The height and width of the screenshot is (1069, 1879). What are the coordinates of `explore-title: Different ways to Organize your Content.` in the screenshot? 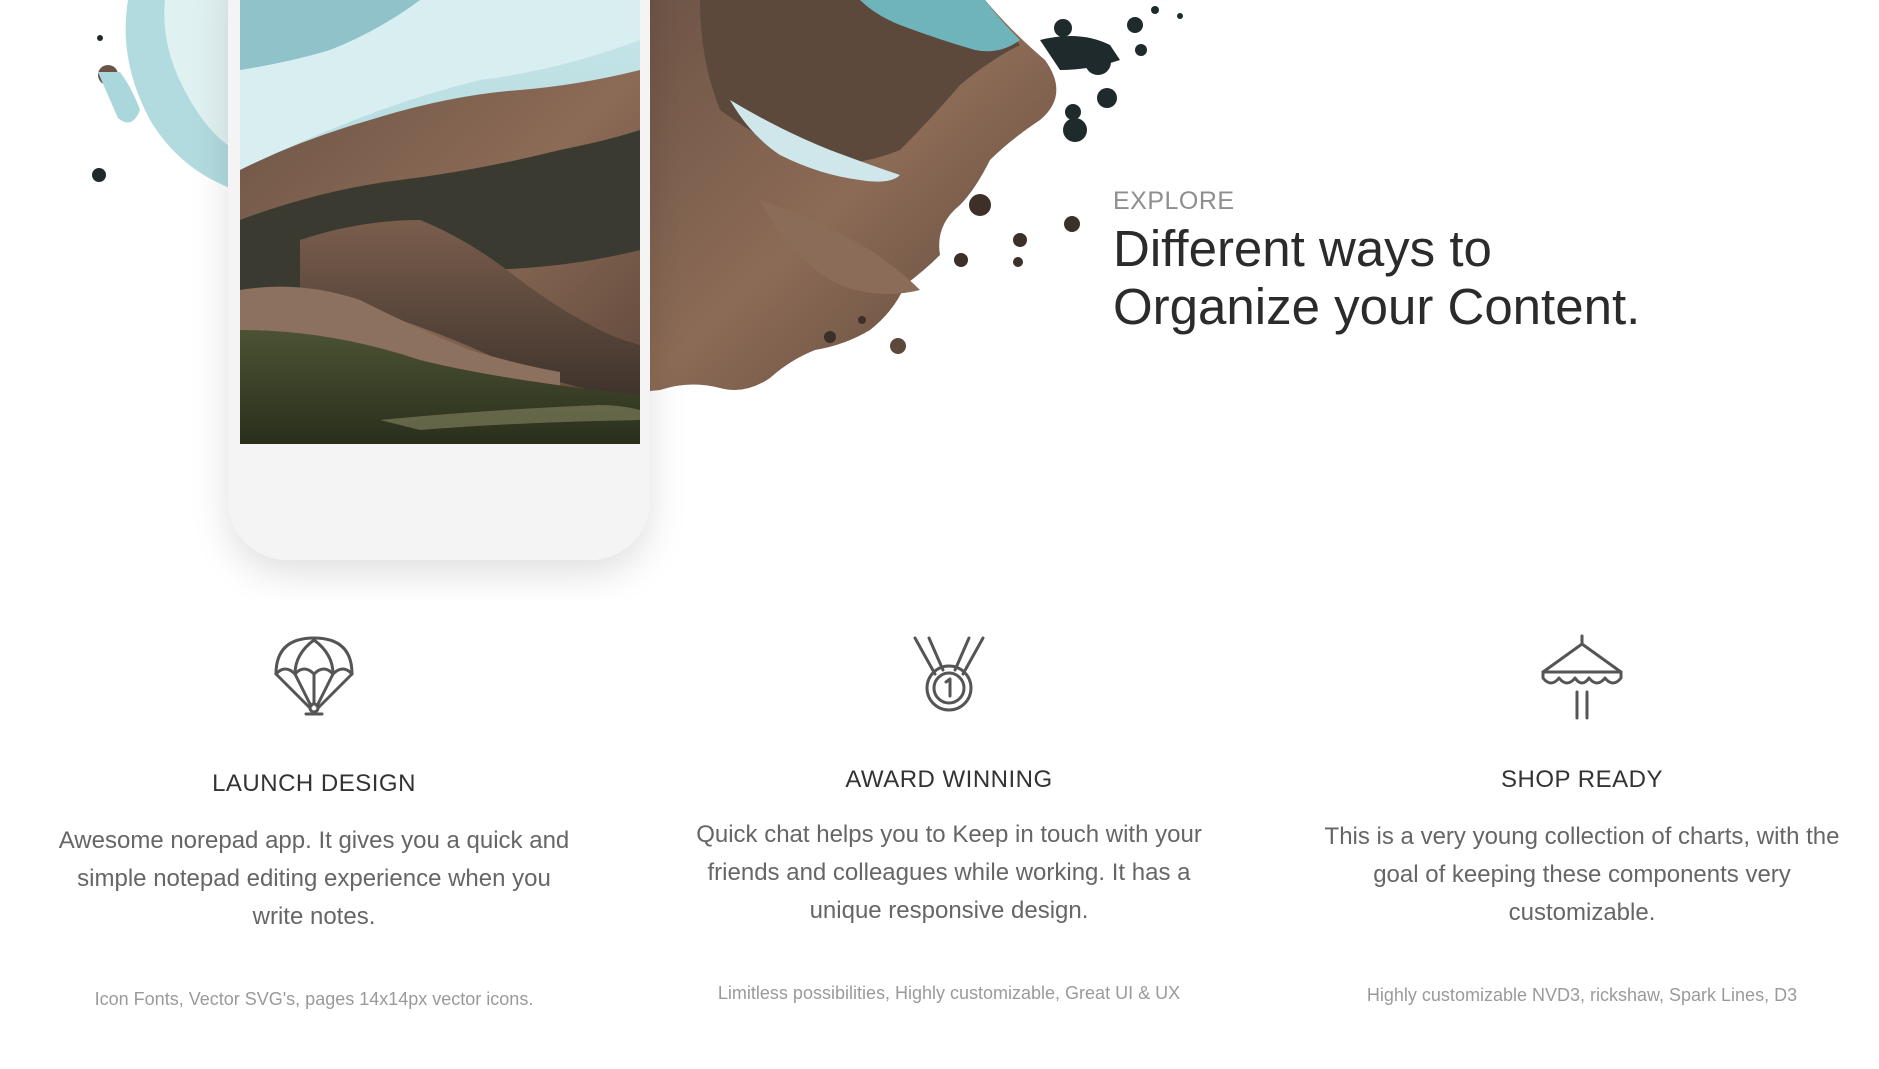 It's located at (1463, 278).